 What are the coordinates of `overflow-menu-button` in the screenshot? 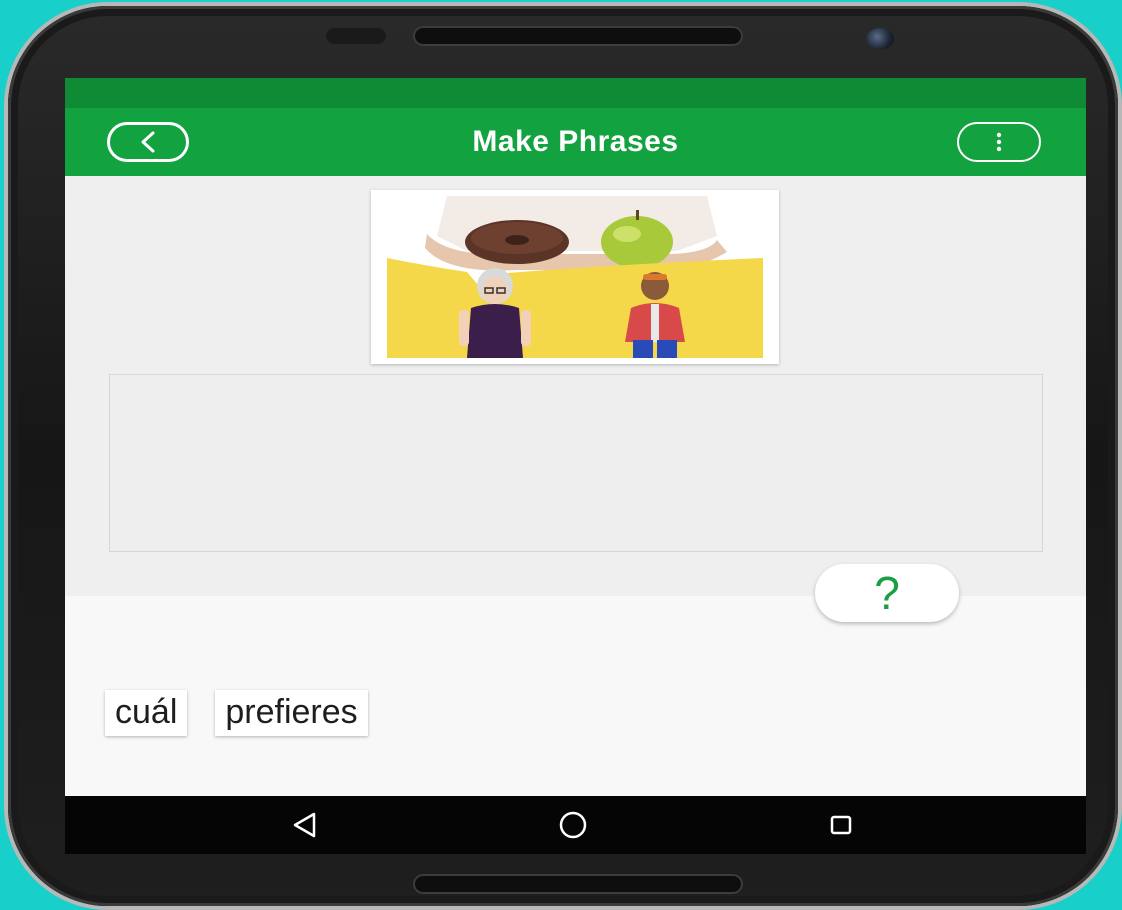 It's located at (999, 142).